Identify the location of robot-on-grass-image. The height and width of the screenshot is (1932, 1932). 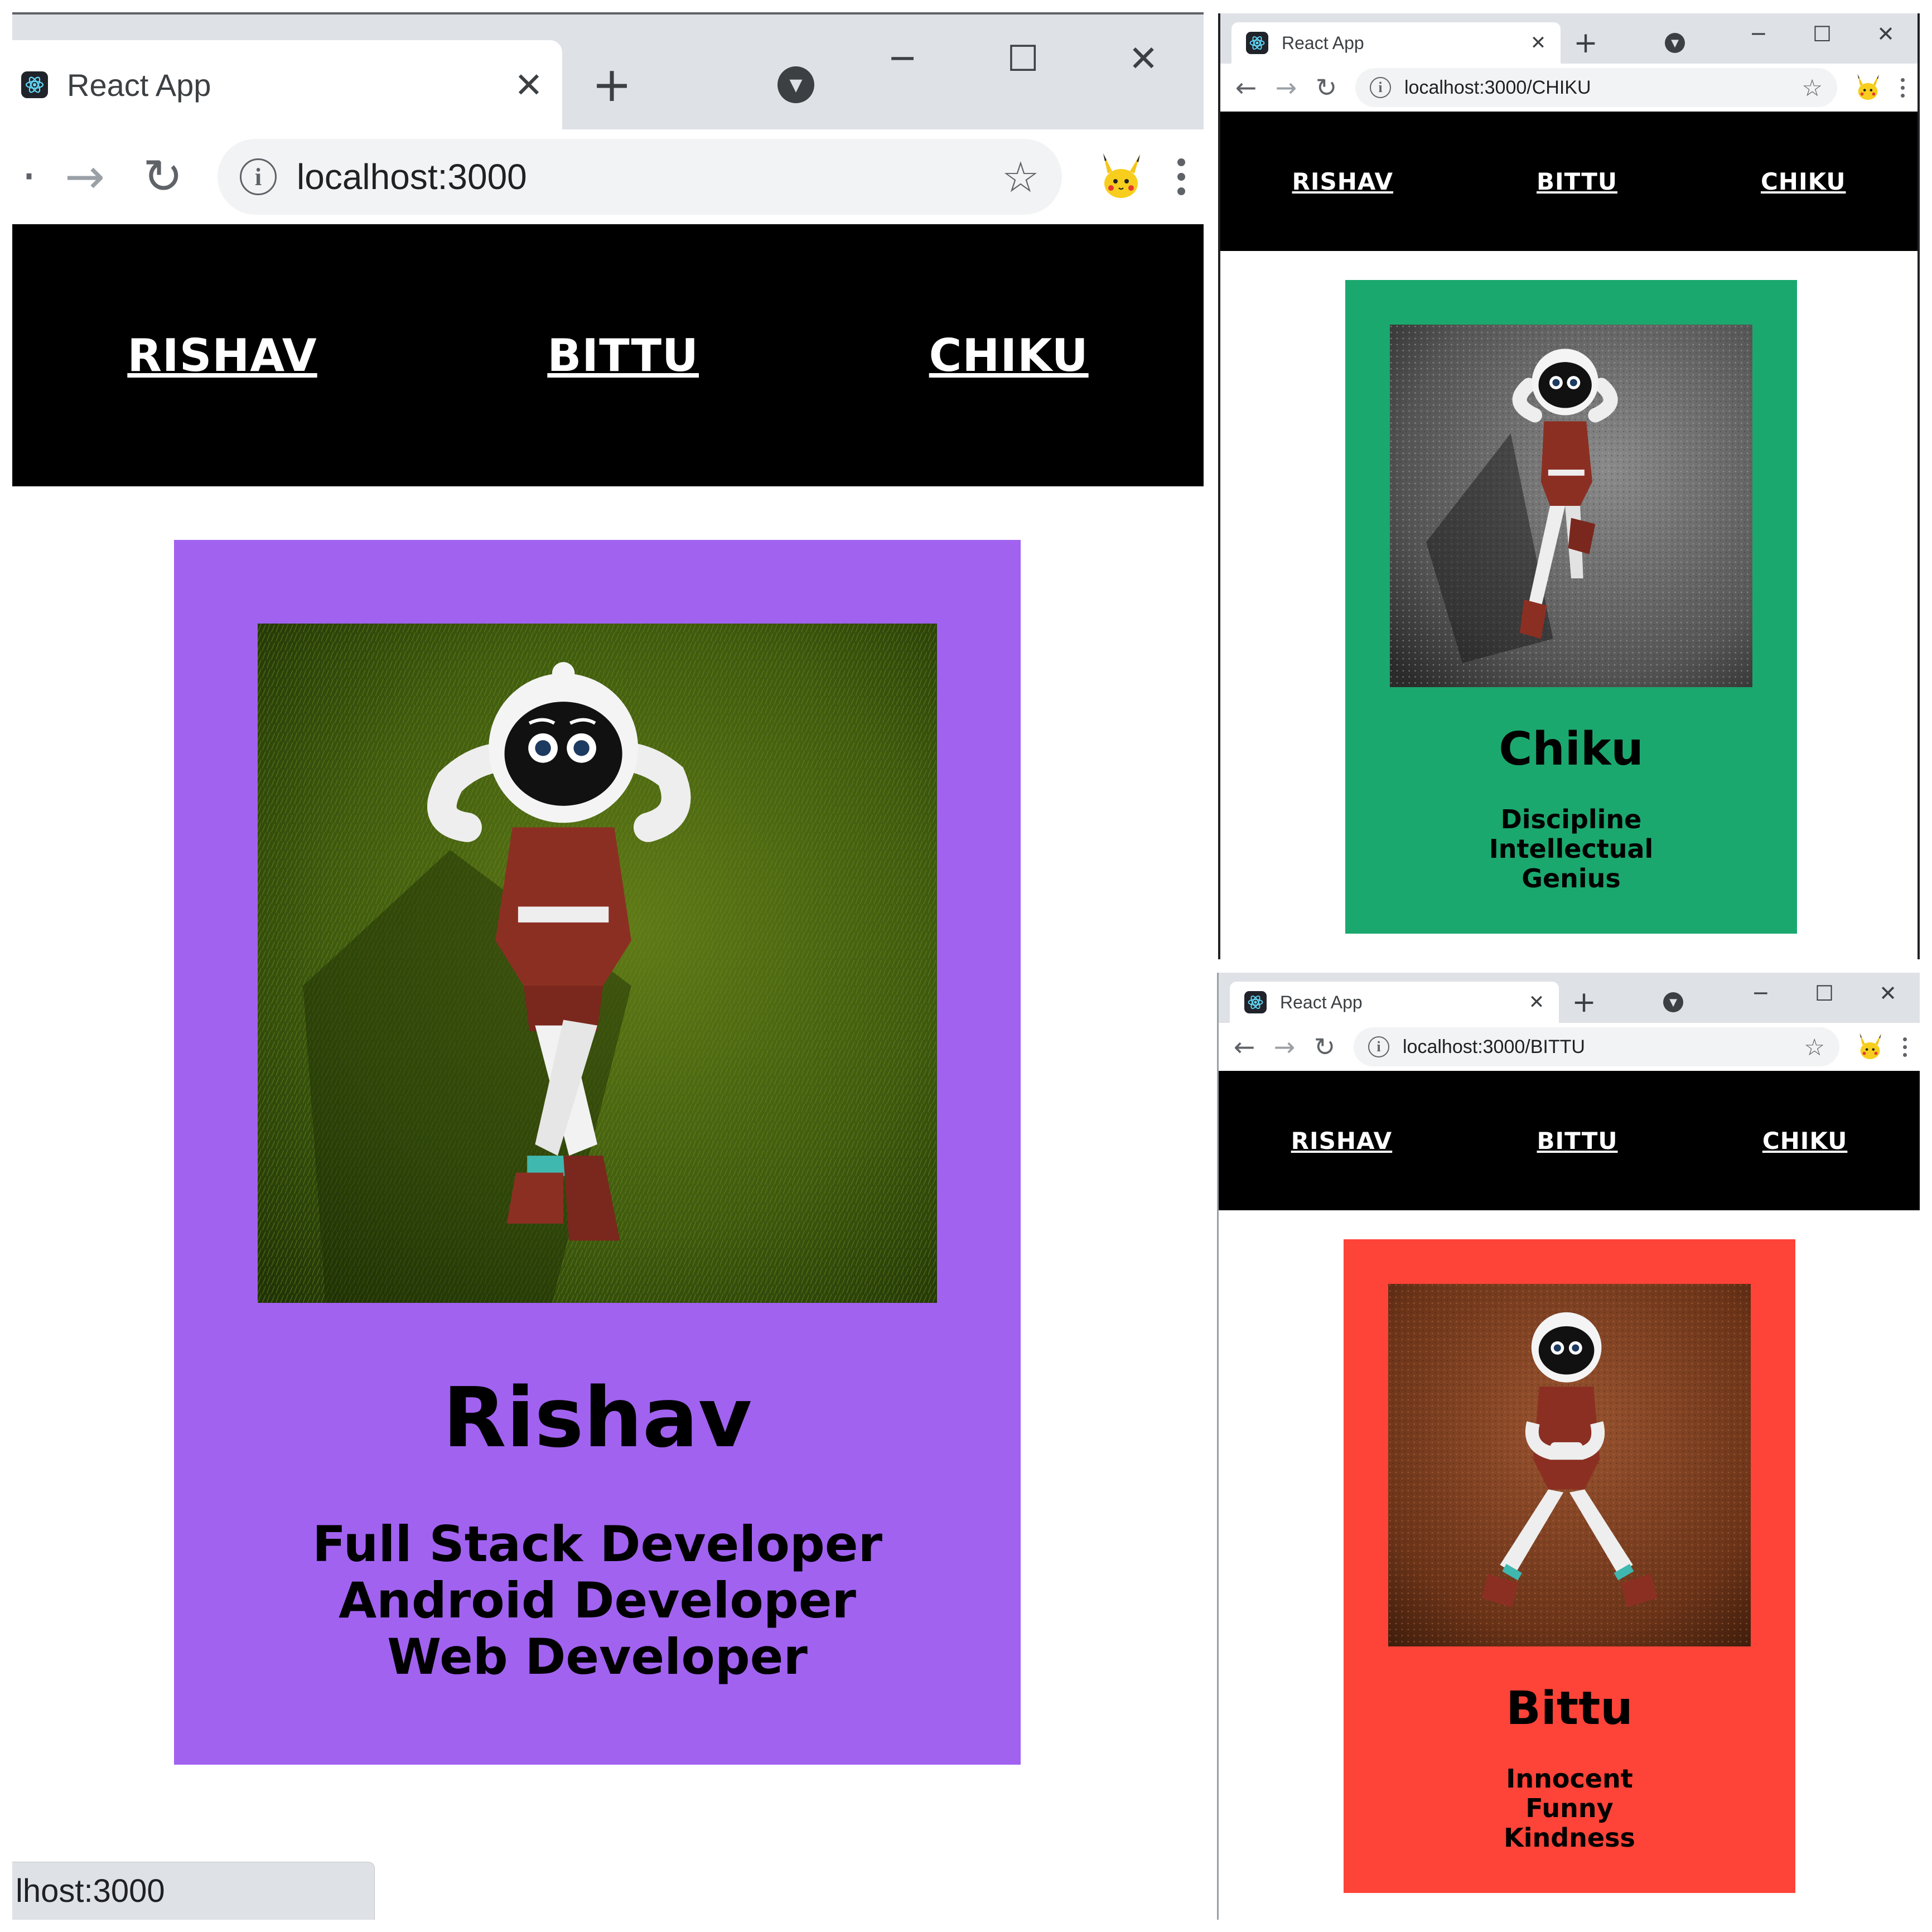
(597, 963).